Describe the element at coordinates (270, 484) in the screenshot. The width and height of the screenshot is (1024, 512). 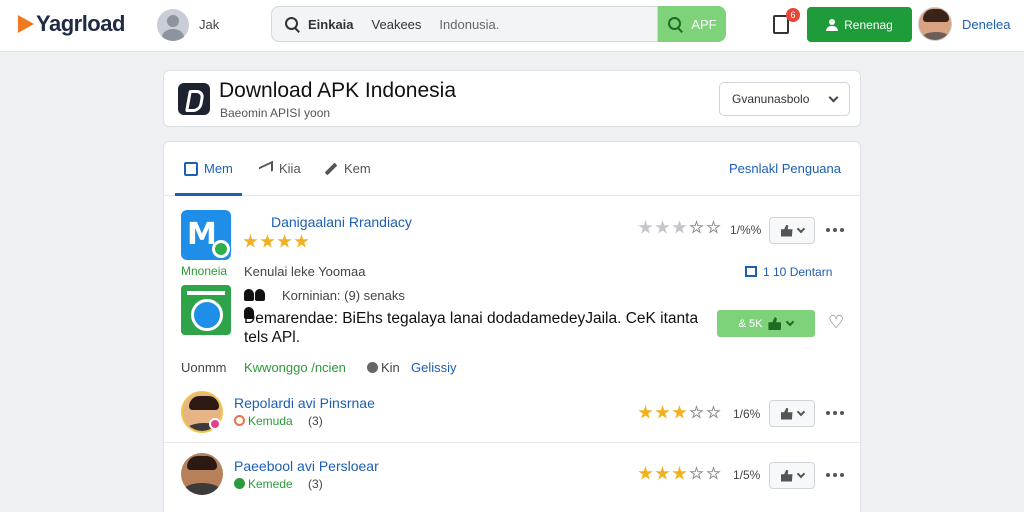
I see `reviewer-meta-text: Kemede` at that location.